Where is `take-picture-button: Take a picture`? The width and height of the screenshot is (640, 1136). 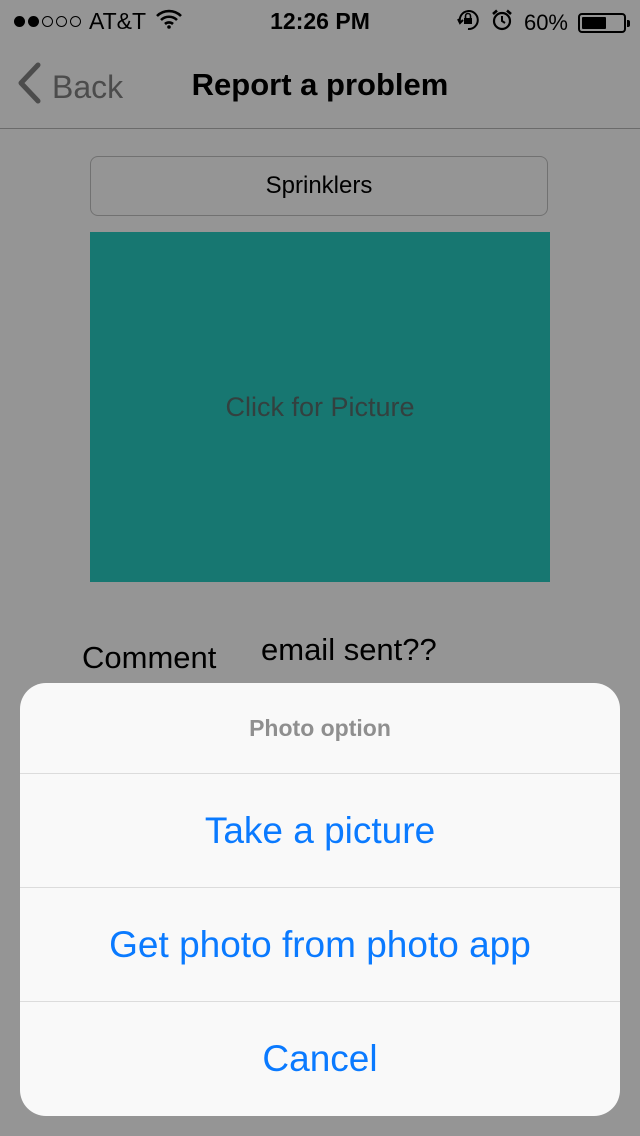
take-picture-button: Take a picture is located at coordinates (320, 831).